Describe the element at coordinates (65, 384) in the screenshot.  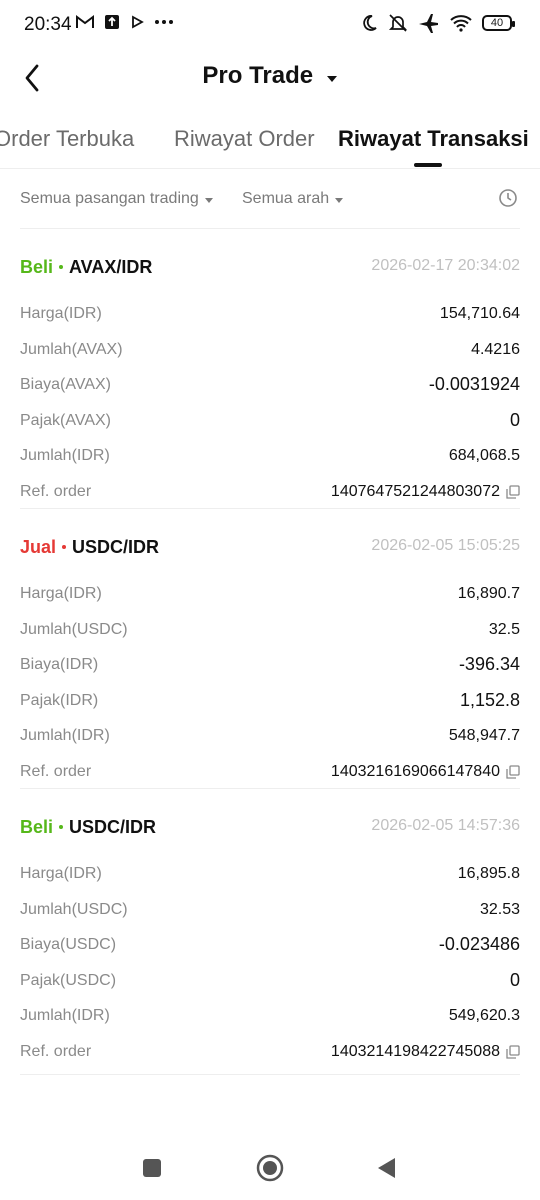
I see `row-label: Biaya(AVAX)` at that location.